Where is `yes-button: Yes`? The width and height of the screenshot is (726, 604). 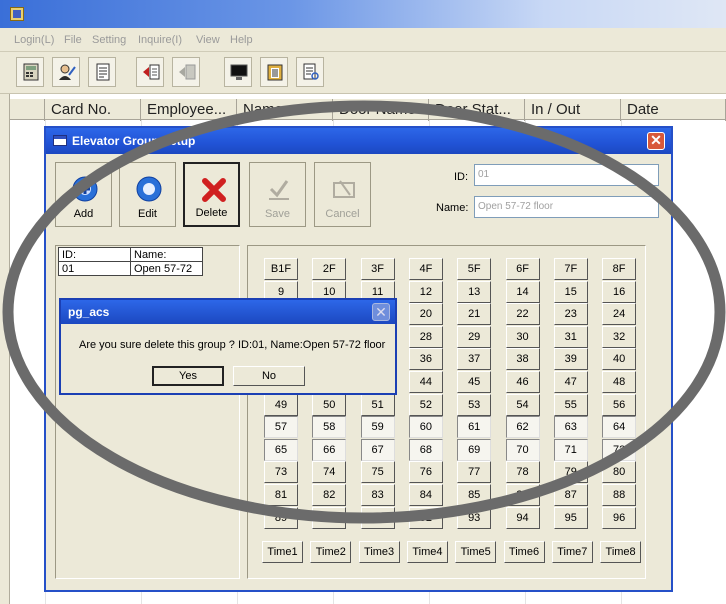 yes-button: Yes is located at coordinates (188, 376).